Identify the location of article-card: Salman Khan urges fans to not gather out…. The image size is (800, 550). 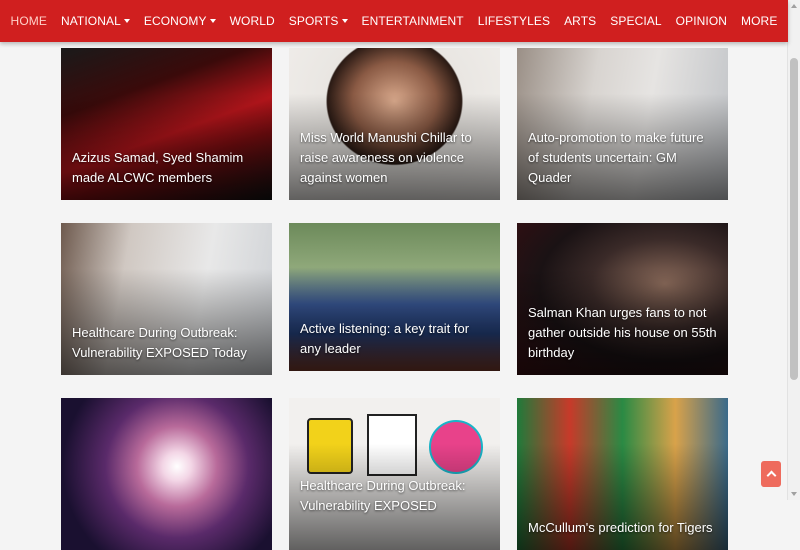
(622, 299).